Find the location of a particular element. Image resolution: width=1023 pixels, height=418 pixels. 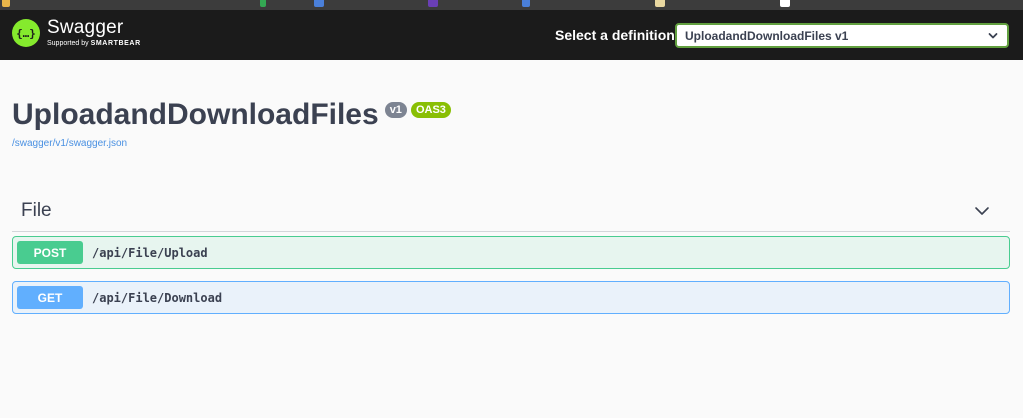

method-badge-get: GET is located at coordinates (50, 297).